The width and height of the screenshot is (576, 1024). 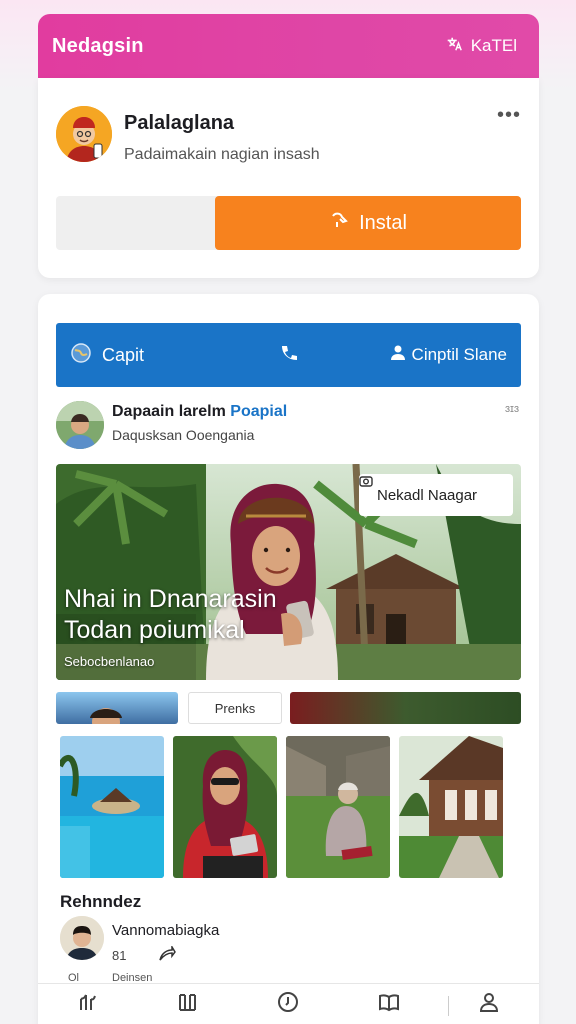 What do you see at coordinates (427, 495) in the screenshot?
I see `location-tag-label: Nekadl Naagar` at bounding box center [427, 495].